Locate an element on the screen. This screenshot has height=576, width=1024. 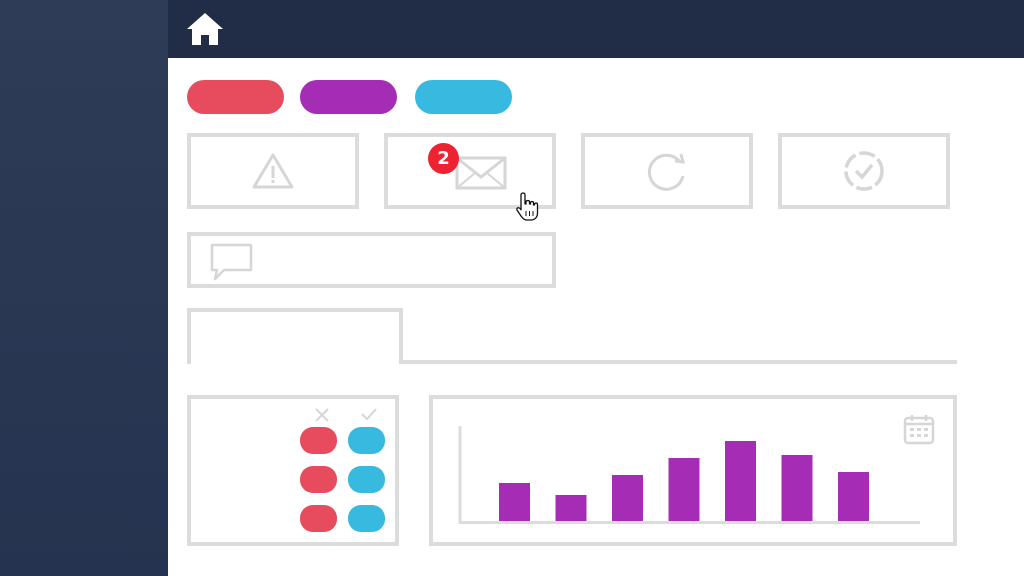
check-icon is located at coordinates (369, 414).